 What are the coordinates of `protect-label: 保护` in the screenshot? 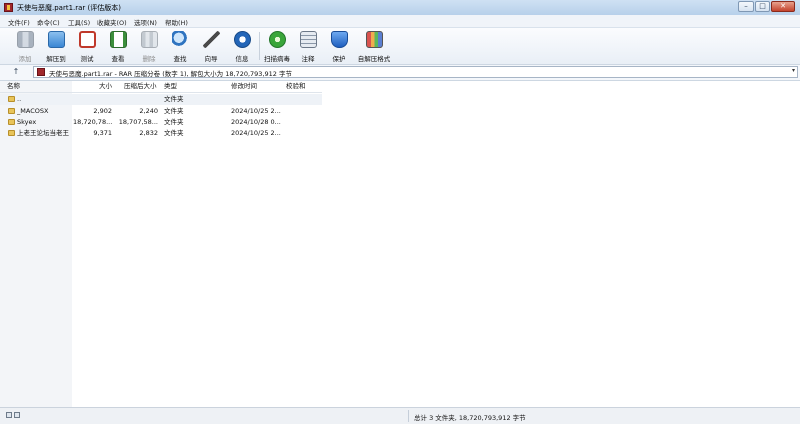 It's located at (339, 59).